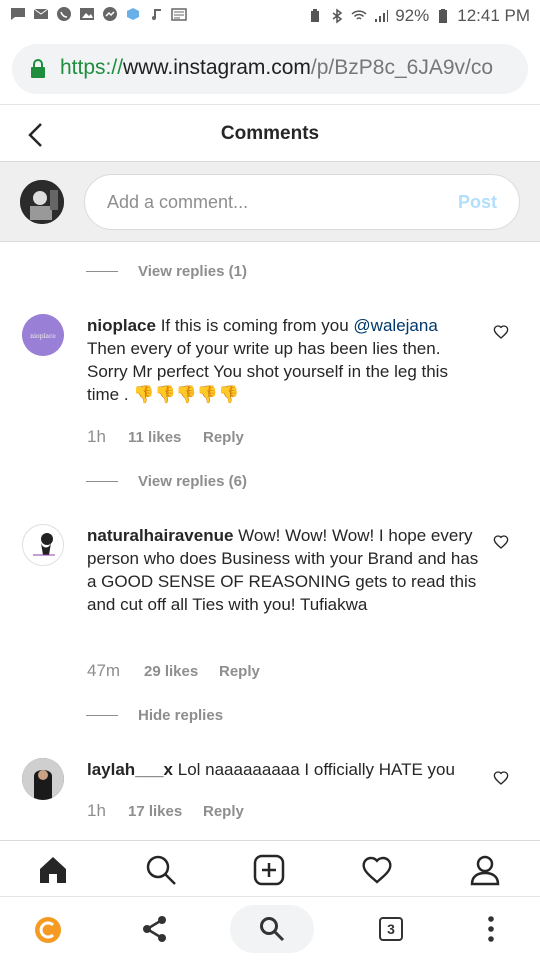 Image resolution: width=540 pixels, height=960 pixels. What do you see at coordinates (337, 16) in the screenshot?
I see `bluetooth-icon` at bounding box center [337, 16].